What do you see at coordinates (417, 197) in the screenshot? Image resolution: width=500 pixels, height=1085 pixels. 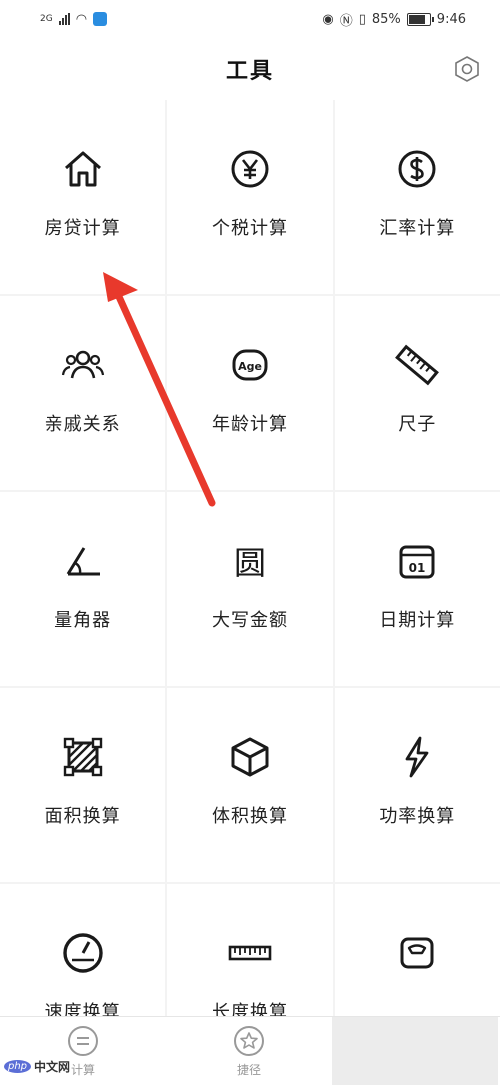 I see `tool-exchange-rate: 汇率计算` at bounding box center [417, 197].